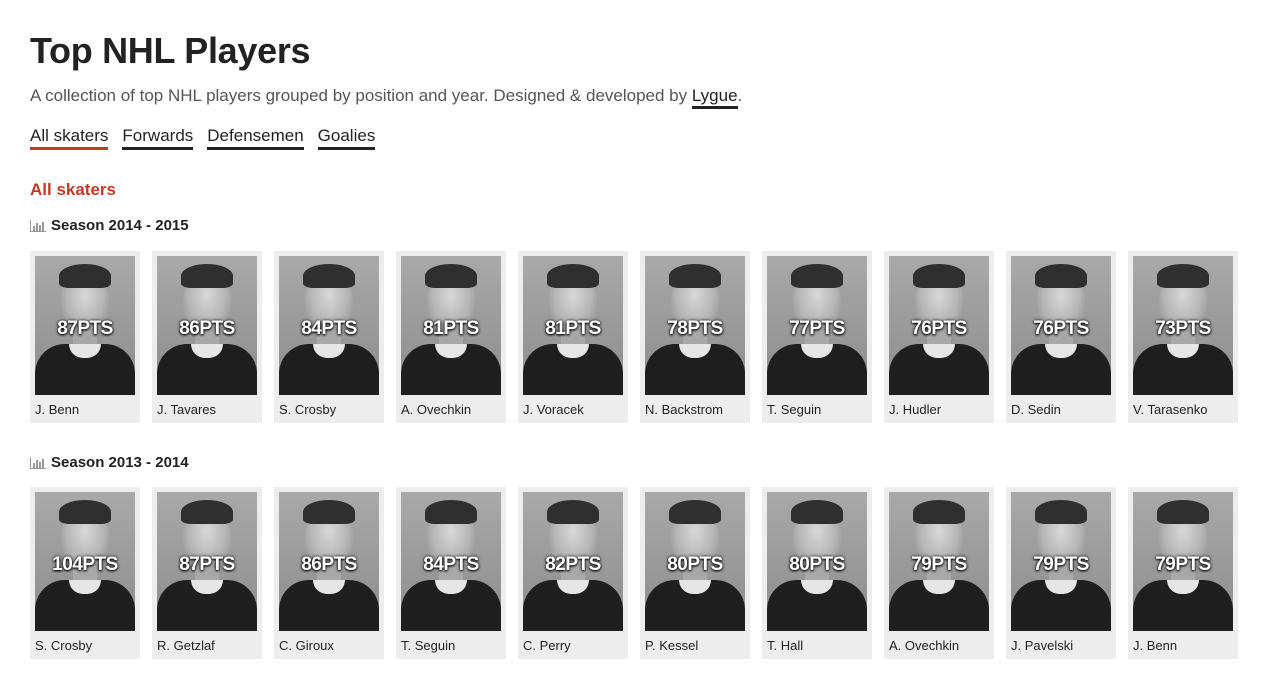 This screenshot has width=1280, height=685. I want to click on player-photo: 77PTS, so click(817, 325).